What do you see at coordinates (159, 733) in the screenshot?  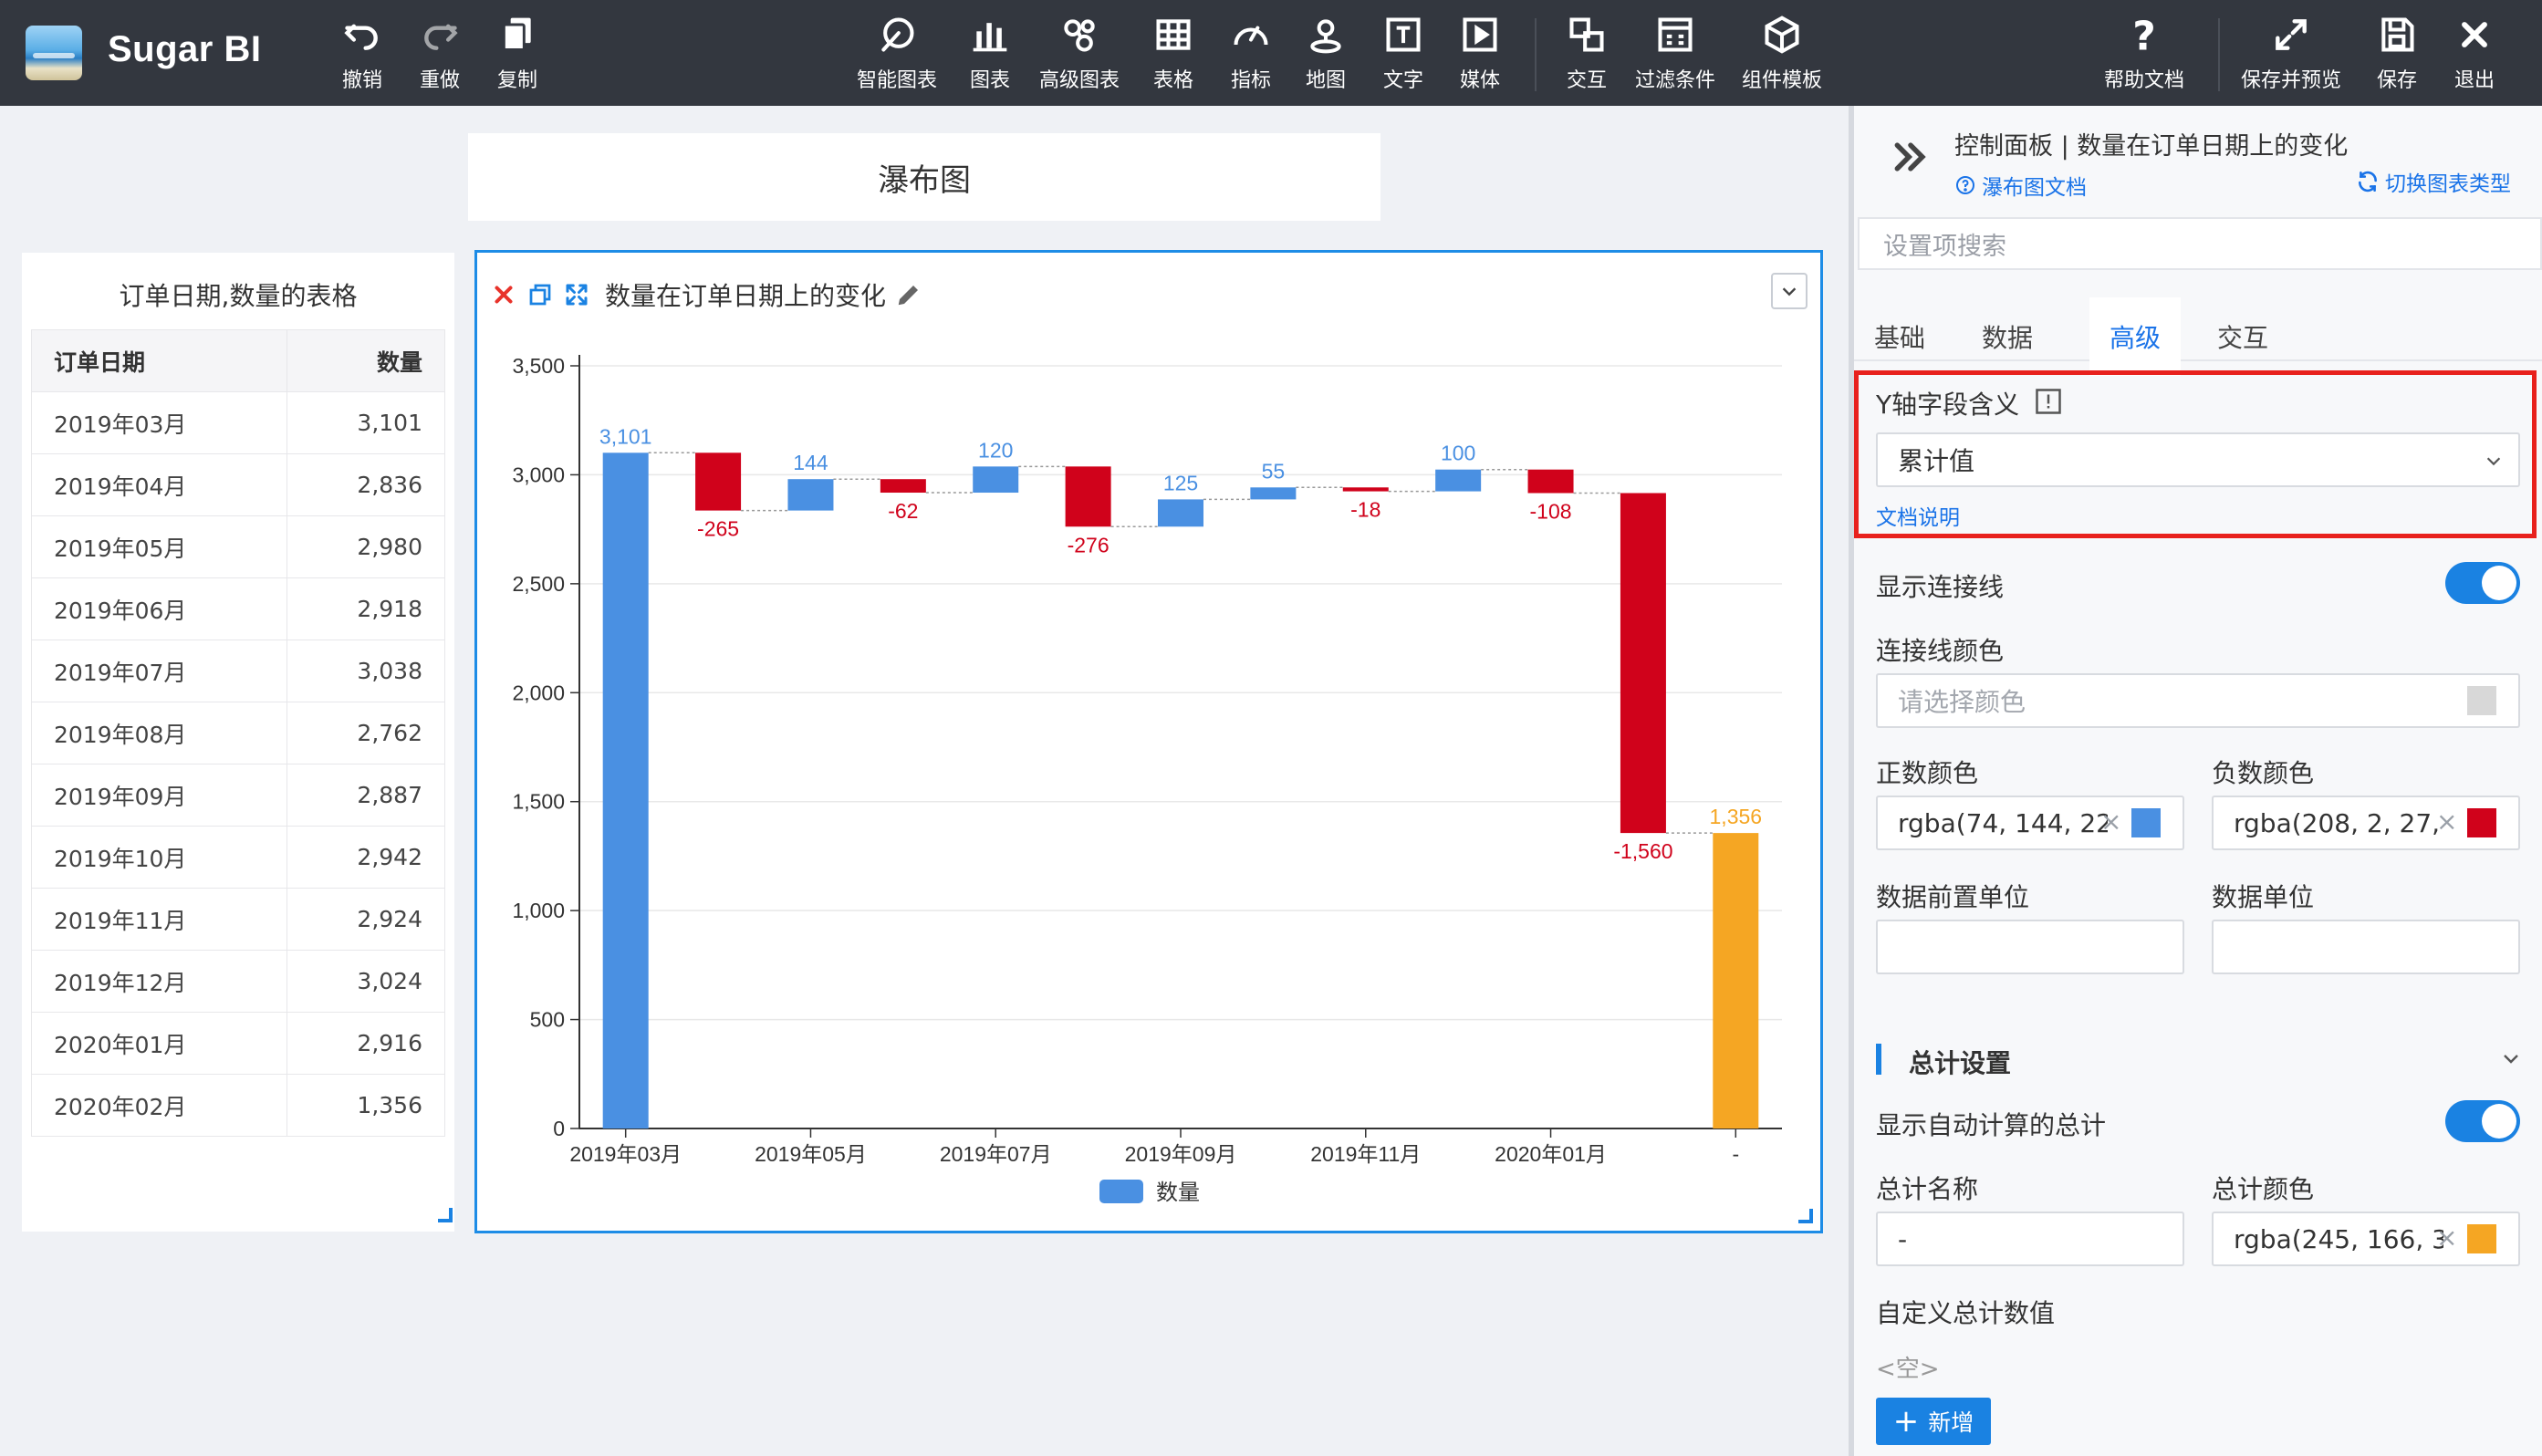 I see `cell-date: 2019年08月` at bounding box center [159, 733].